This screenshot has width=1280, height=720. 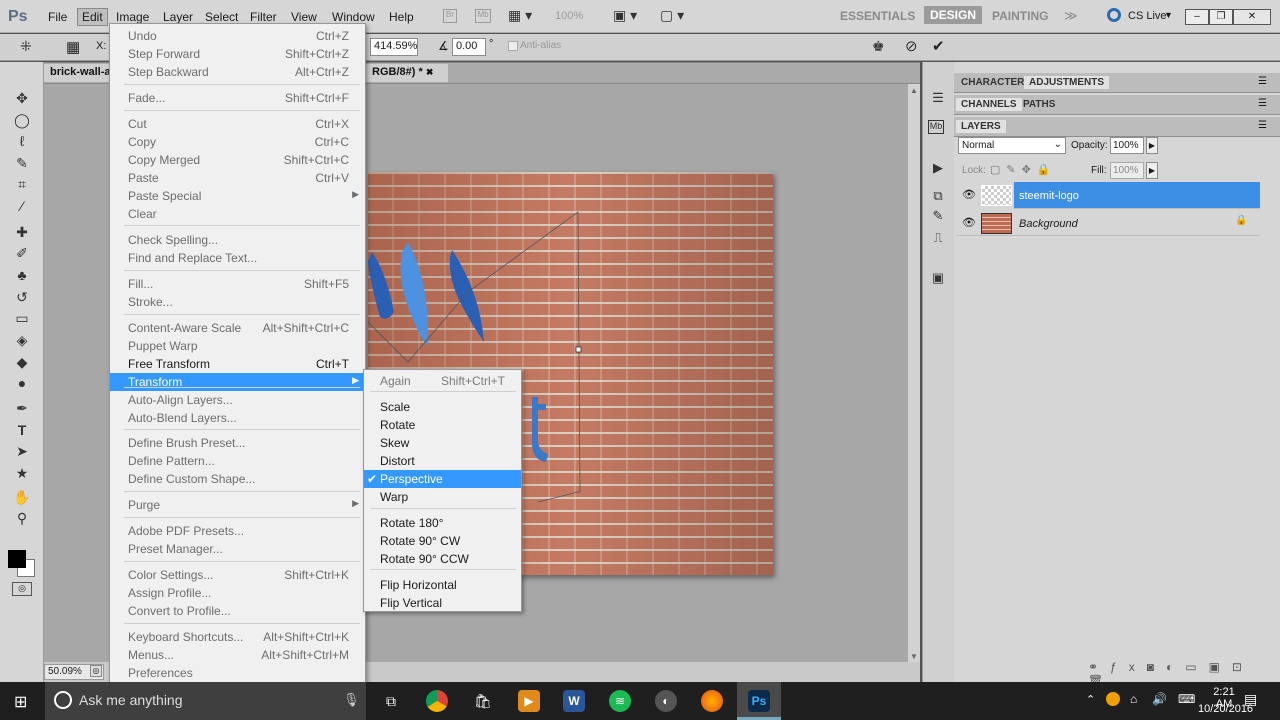 I want to click on transform-item-again: Again Shift+Ctrl+T, so click(x=442, y=381).